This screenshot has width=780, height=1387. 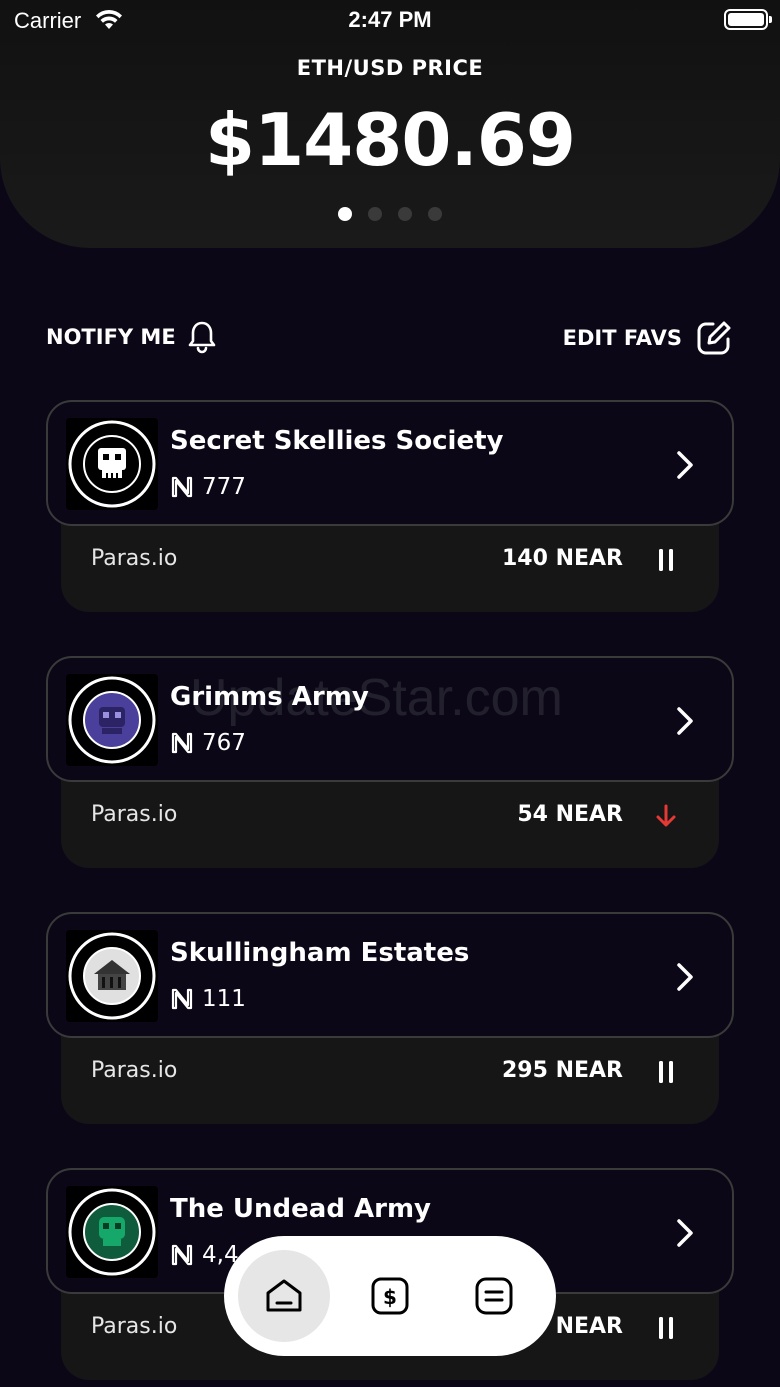 I want to click on tab-prices: $, so click(x=390, y=1296).